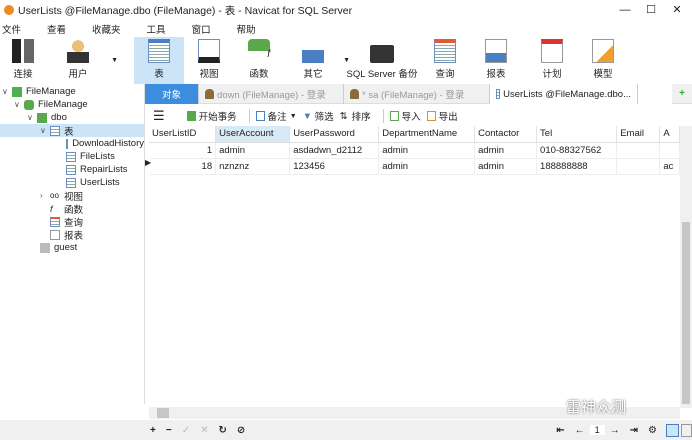  I want to click on column-header: Email, so click(638, 134).